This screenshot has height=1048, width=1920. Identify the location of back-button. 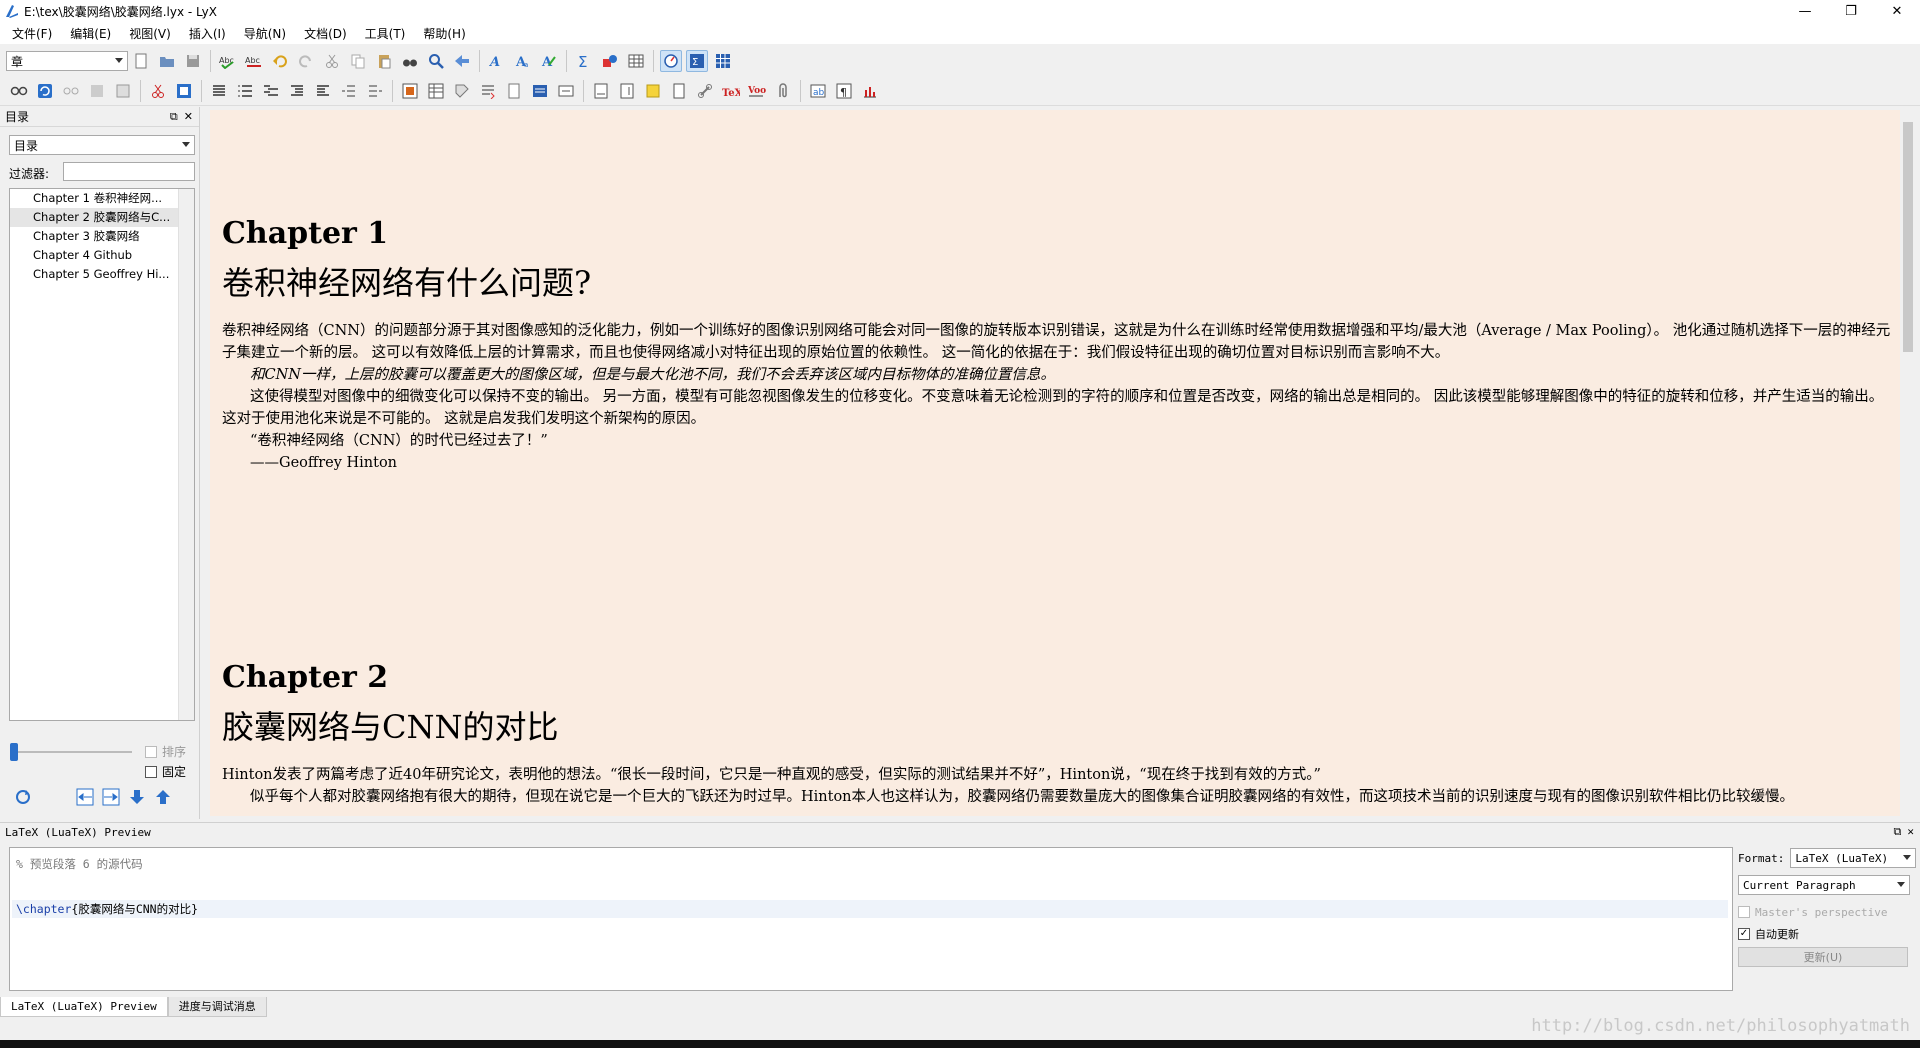
(462, 61).